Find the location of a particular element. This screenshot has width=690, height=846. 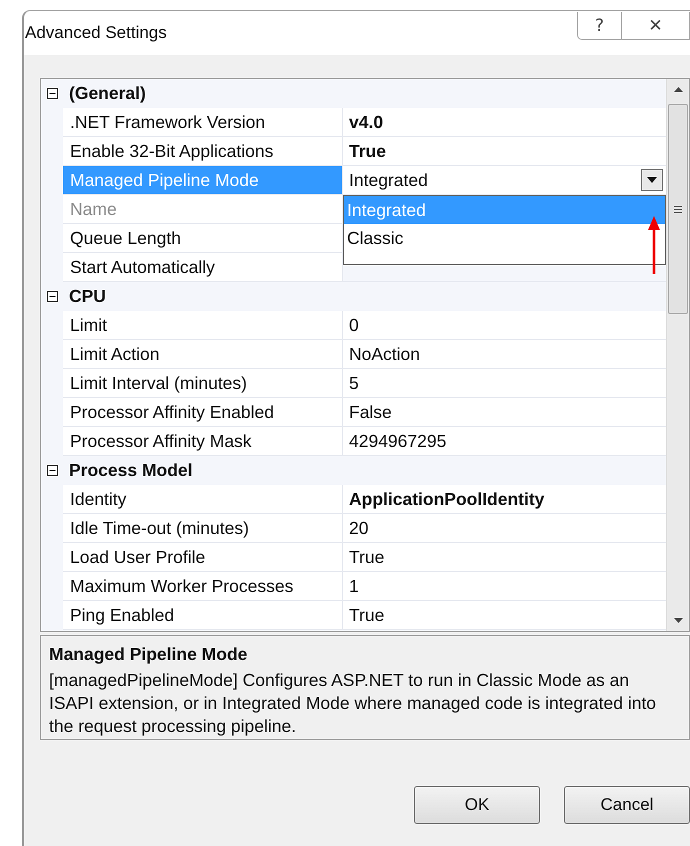

dropdown-field: Integrated is located at coordinates (504, 180).